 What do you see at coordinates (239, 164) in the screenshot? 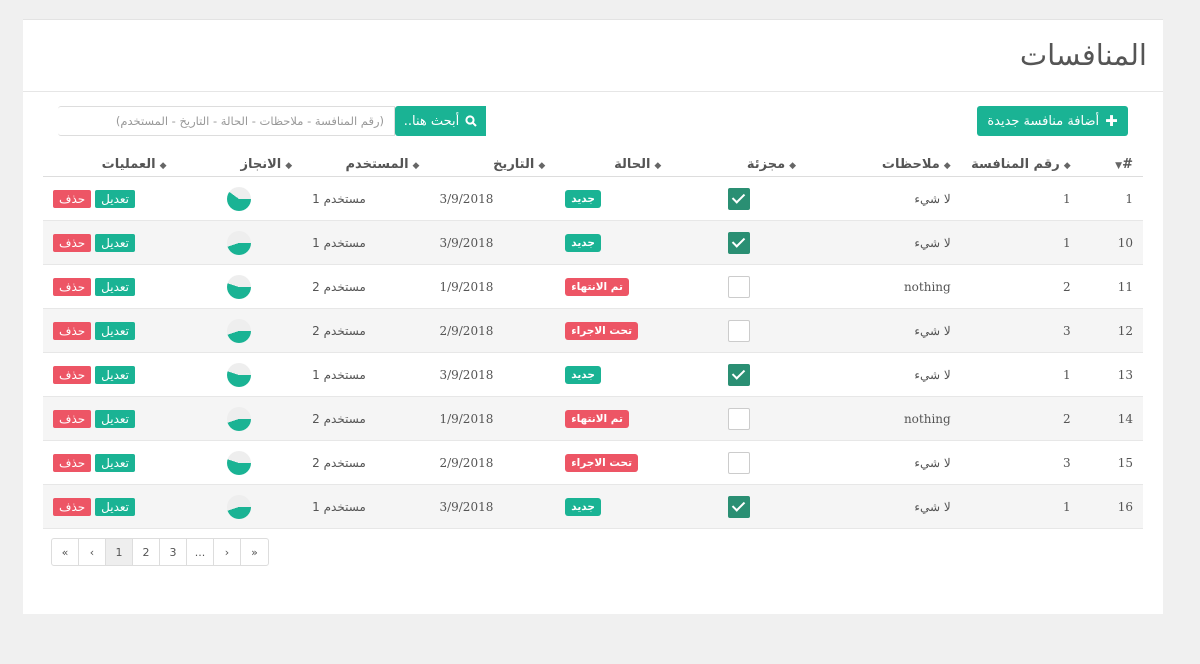
I see `column-header: ◆الانجاز` at bounding box center [239, 164].